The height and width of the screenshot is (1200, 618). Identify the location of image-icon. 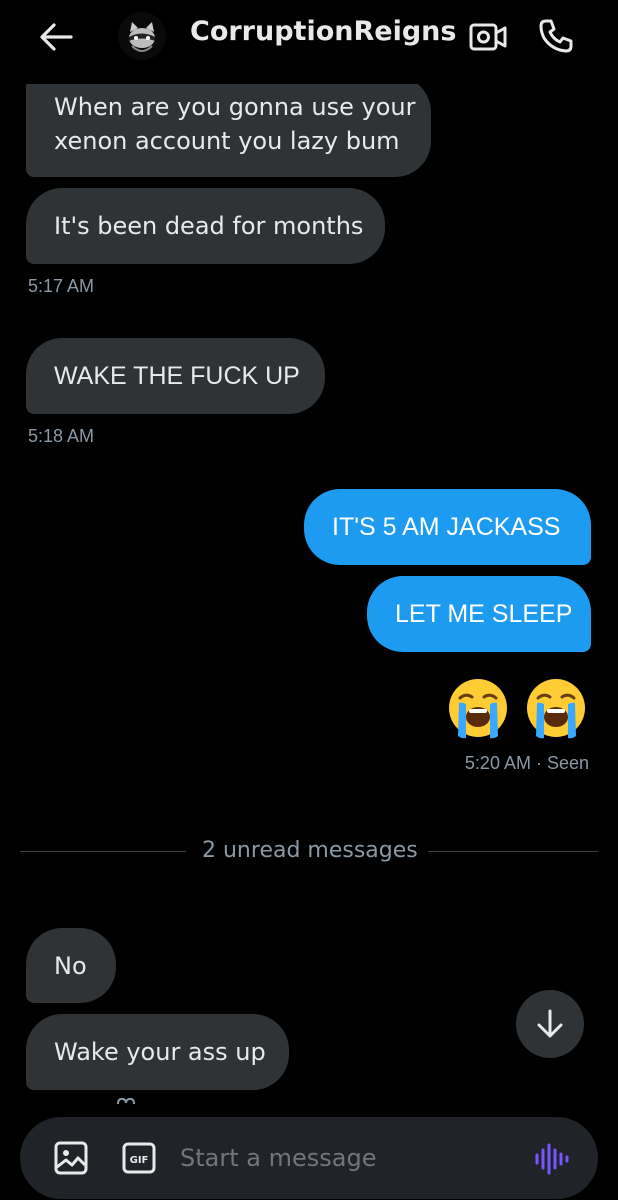
(71, 1158).